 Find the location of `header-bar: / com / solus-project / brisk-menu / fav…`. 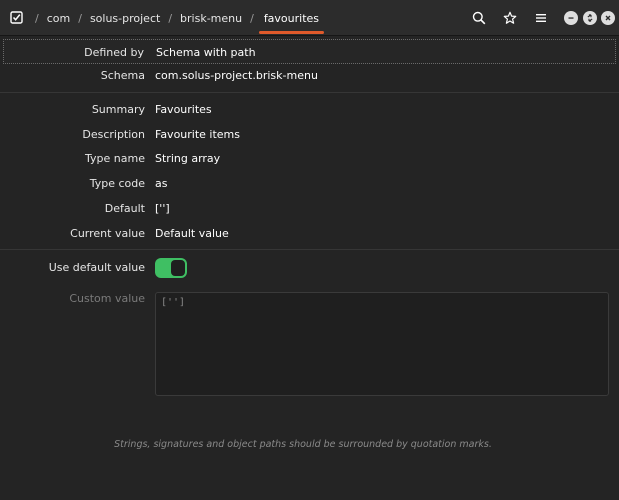

header-bar: / com / solus-project / brisk-menu / fav… is located at coordinates (309, 18).